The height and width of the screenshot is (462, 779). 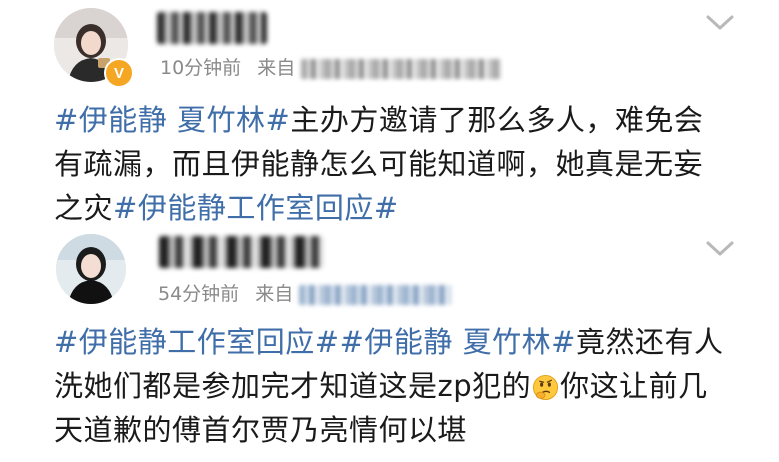 I want to click on post-text: 你这让前几, so click(x=634, y=386).